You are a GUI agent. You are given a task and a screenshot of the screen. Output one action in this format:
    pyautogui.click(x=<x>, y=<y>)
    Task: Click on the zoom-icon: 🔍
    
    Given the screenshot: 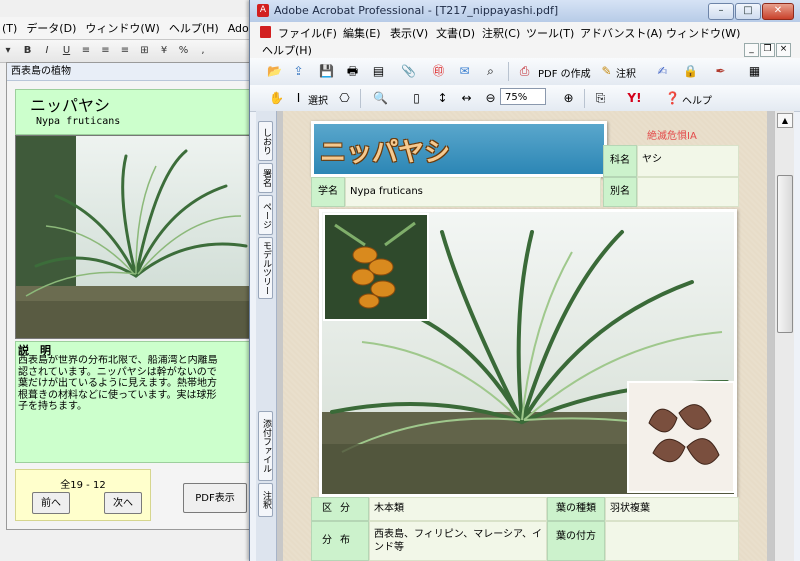 What is the action you would take?
    pyautogui.click(x=380, y=98)
    